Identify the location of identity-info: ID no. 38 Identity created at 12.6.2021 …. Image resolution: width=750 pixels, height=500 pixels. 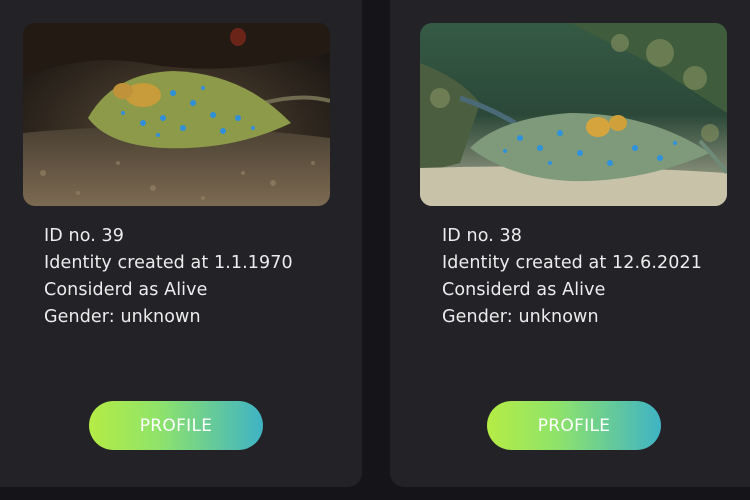
(572, 277).